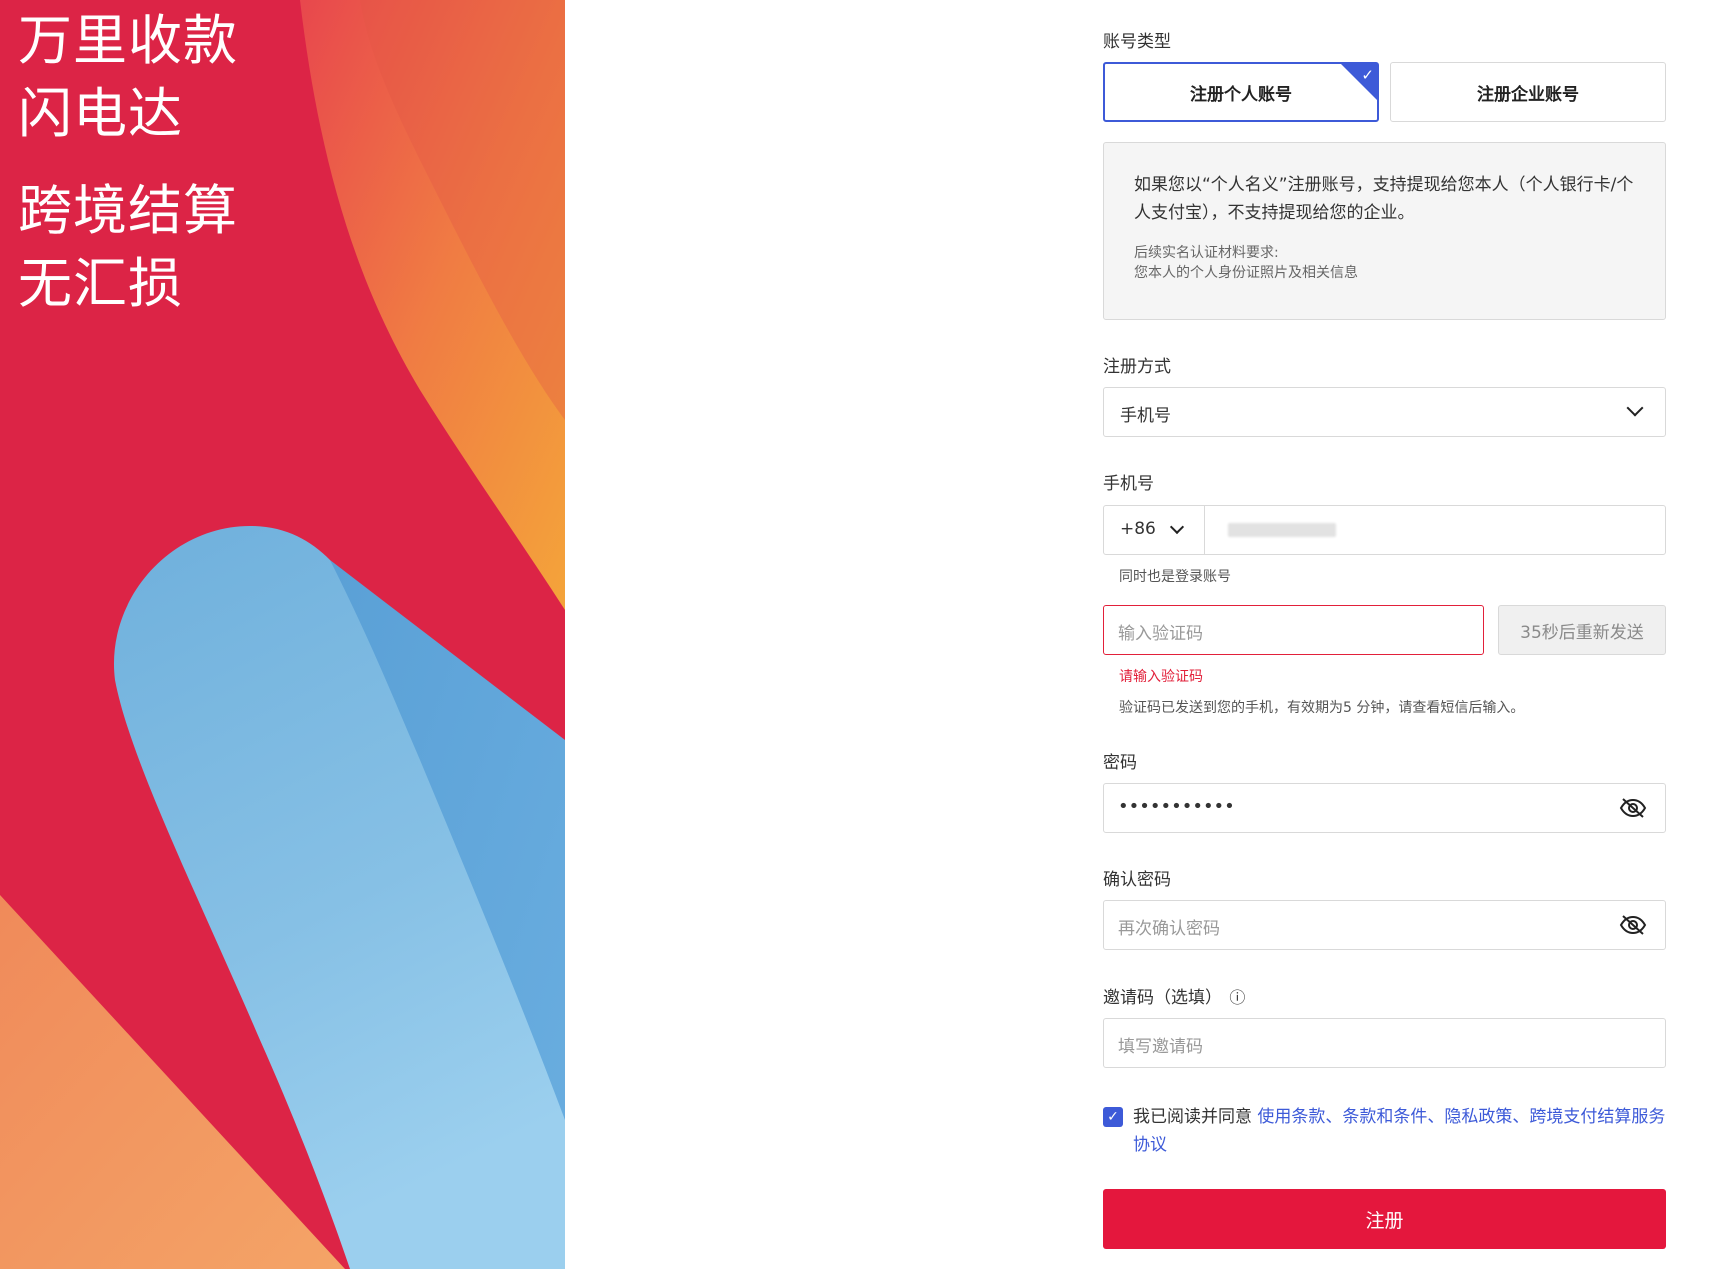 This screenshot has height=1269, width=1722. I want to click on verification-code-placeholder: 输入验证码, so click(1160, 634).